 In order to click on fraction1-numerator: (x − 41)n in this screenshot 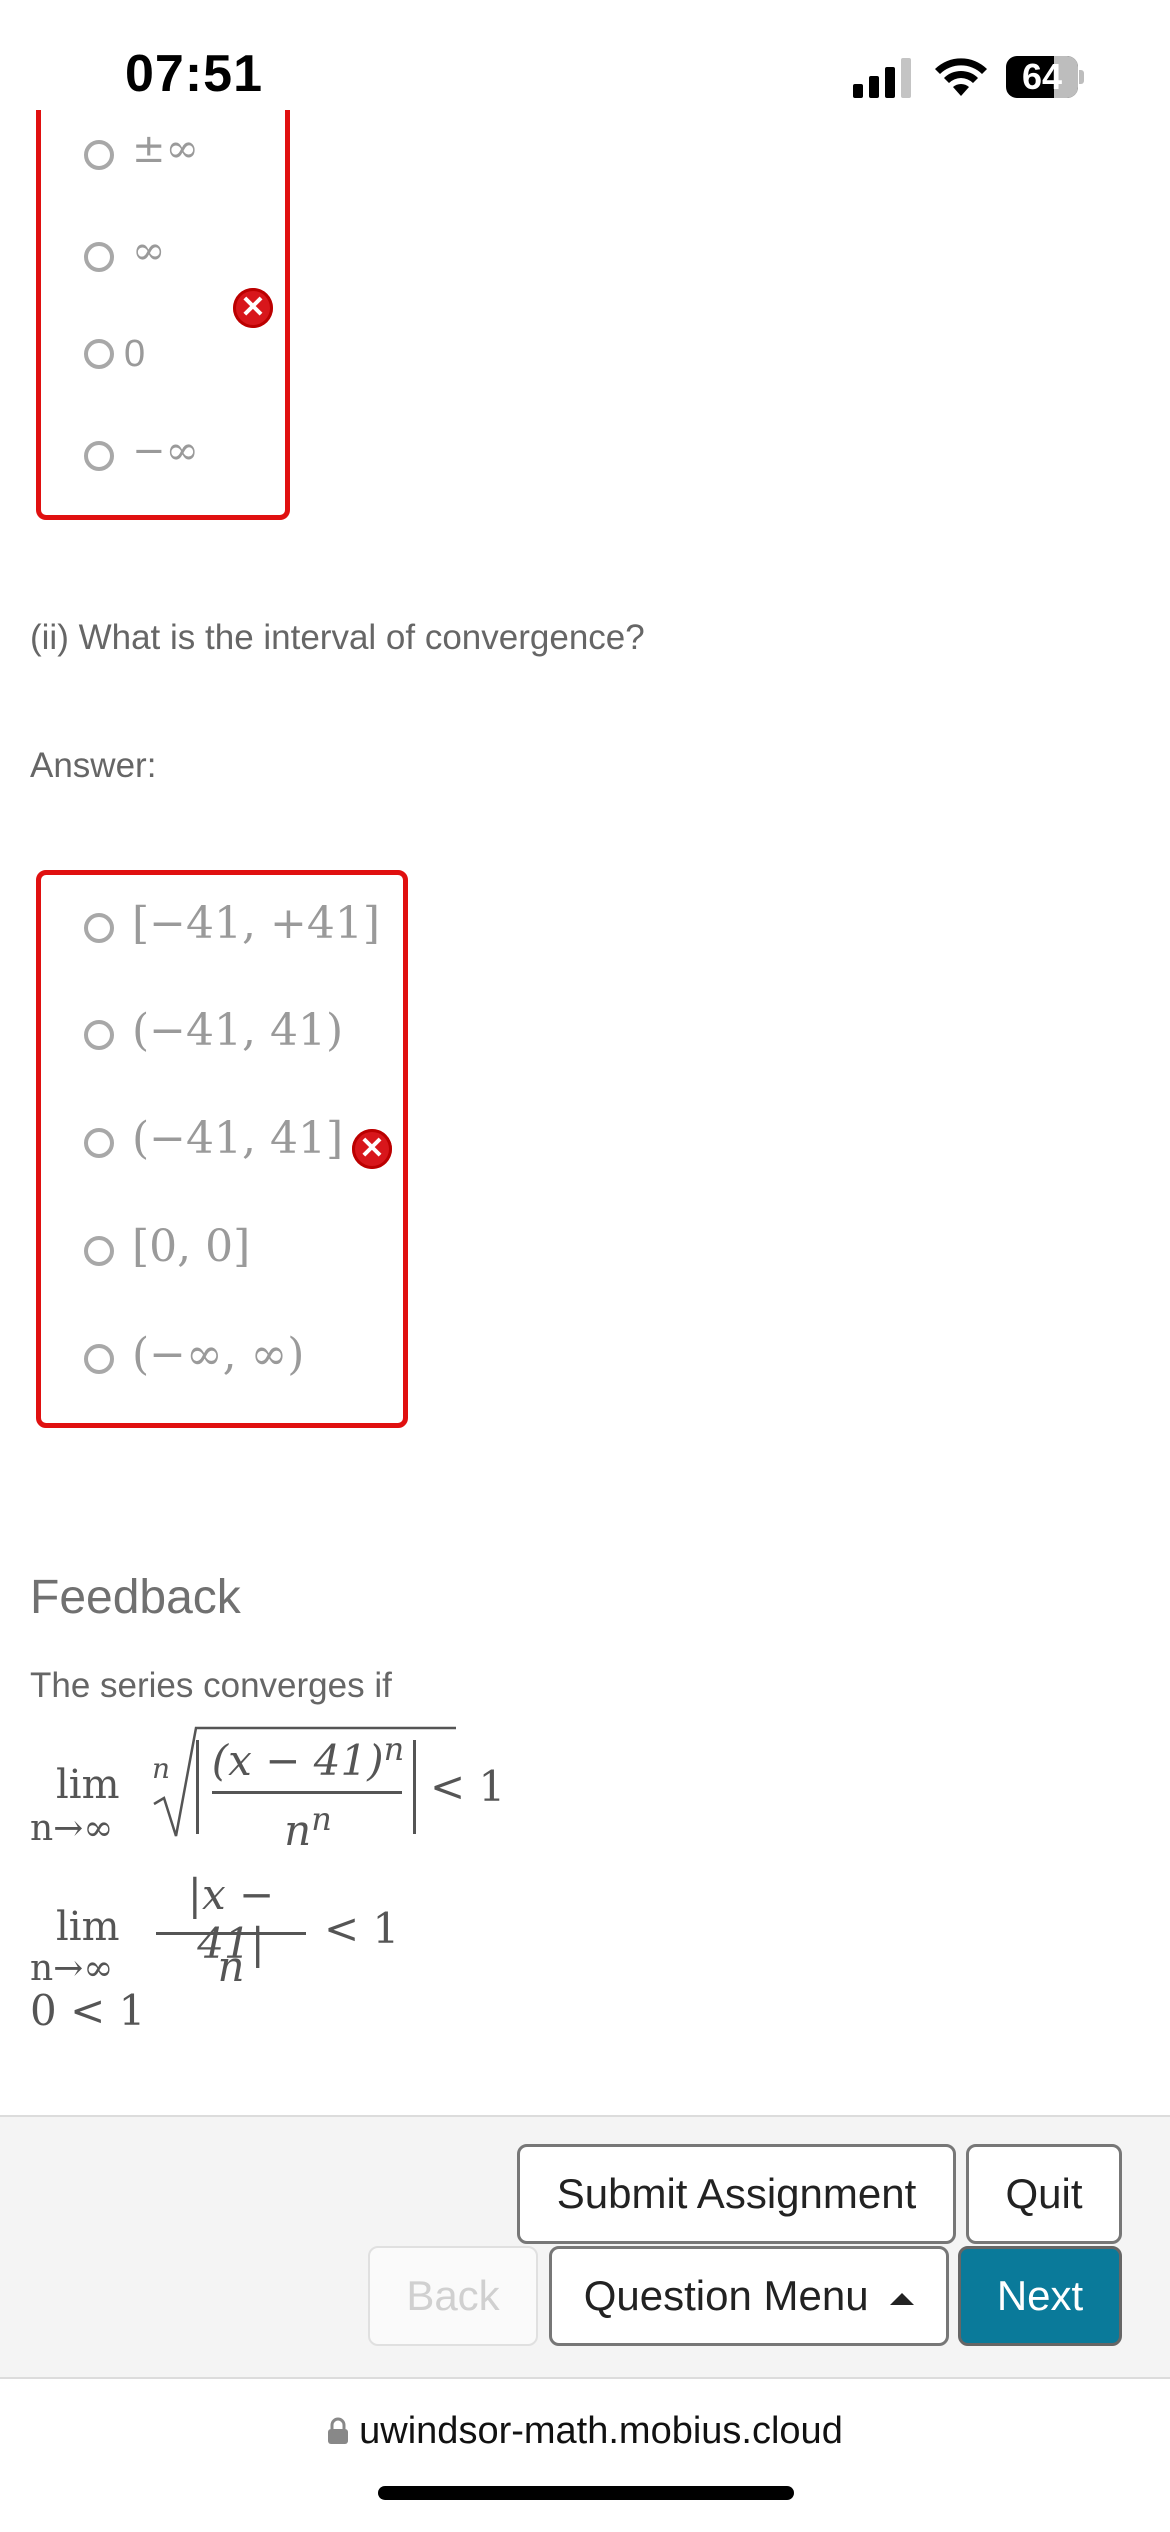, I will do `click(308, 1757)`.